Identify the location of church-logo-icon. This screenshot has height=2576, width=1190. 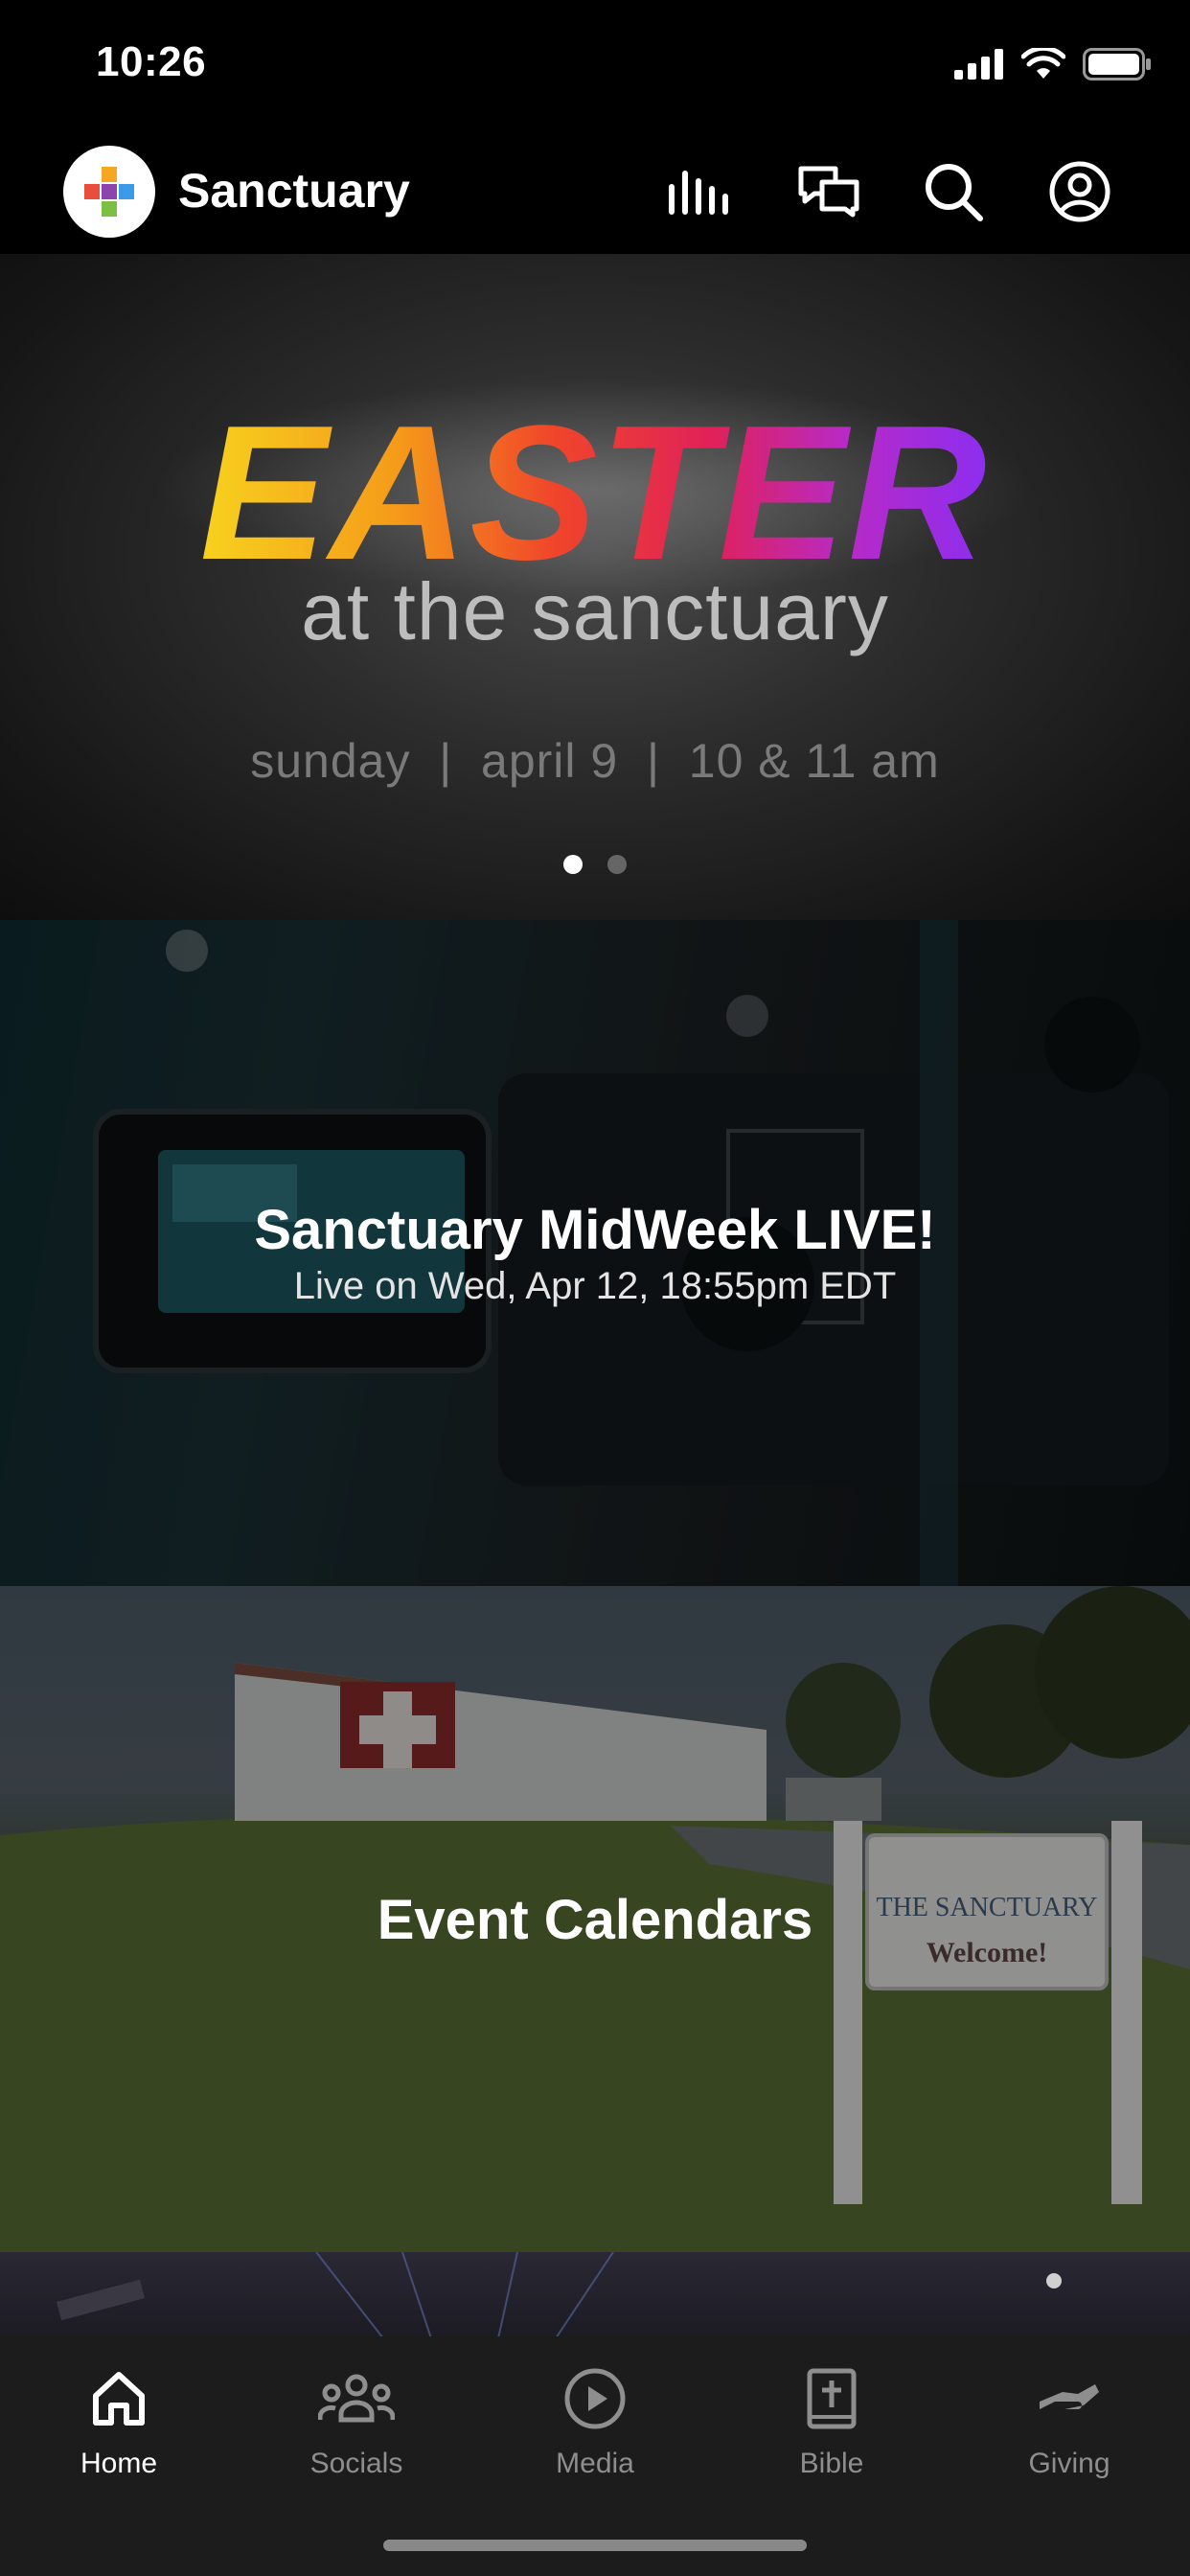
(109, 192).